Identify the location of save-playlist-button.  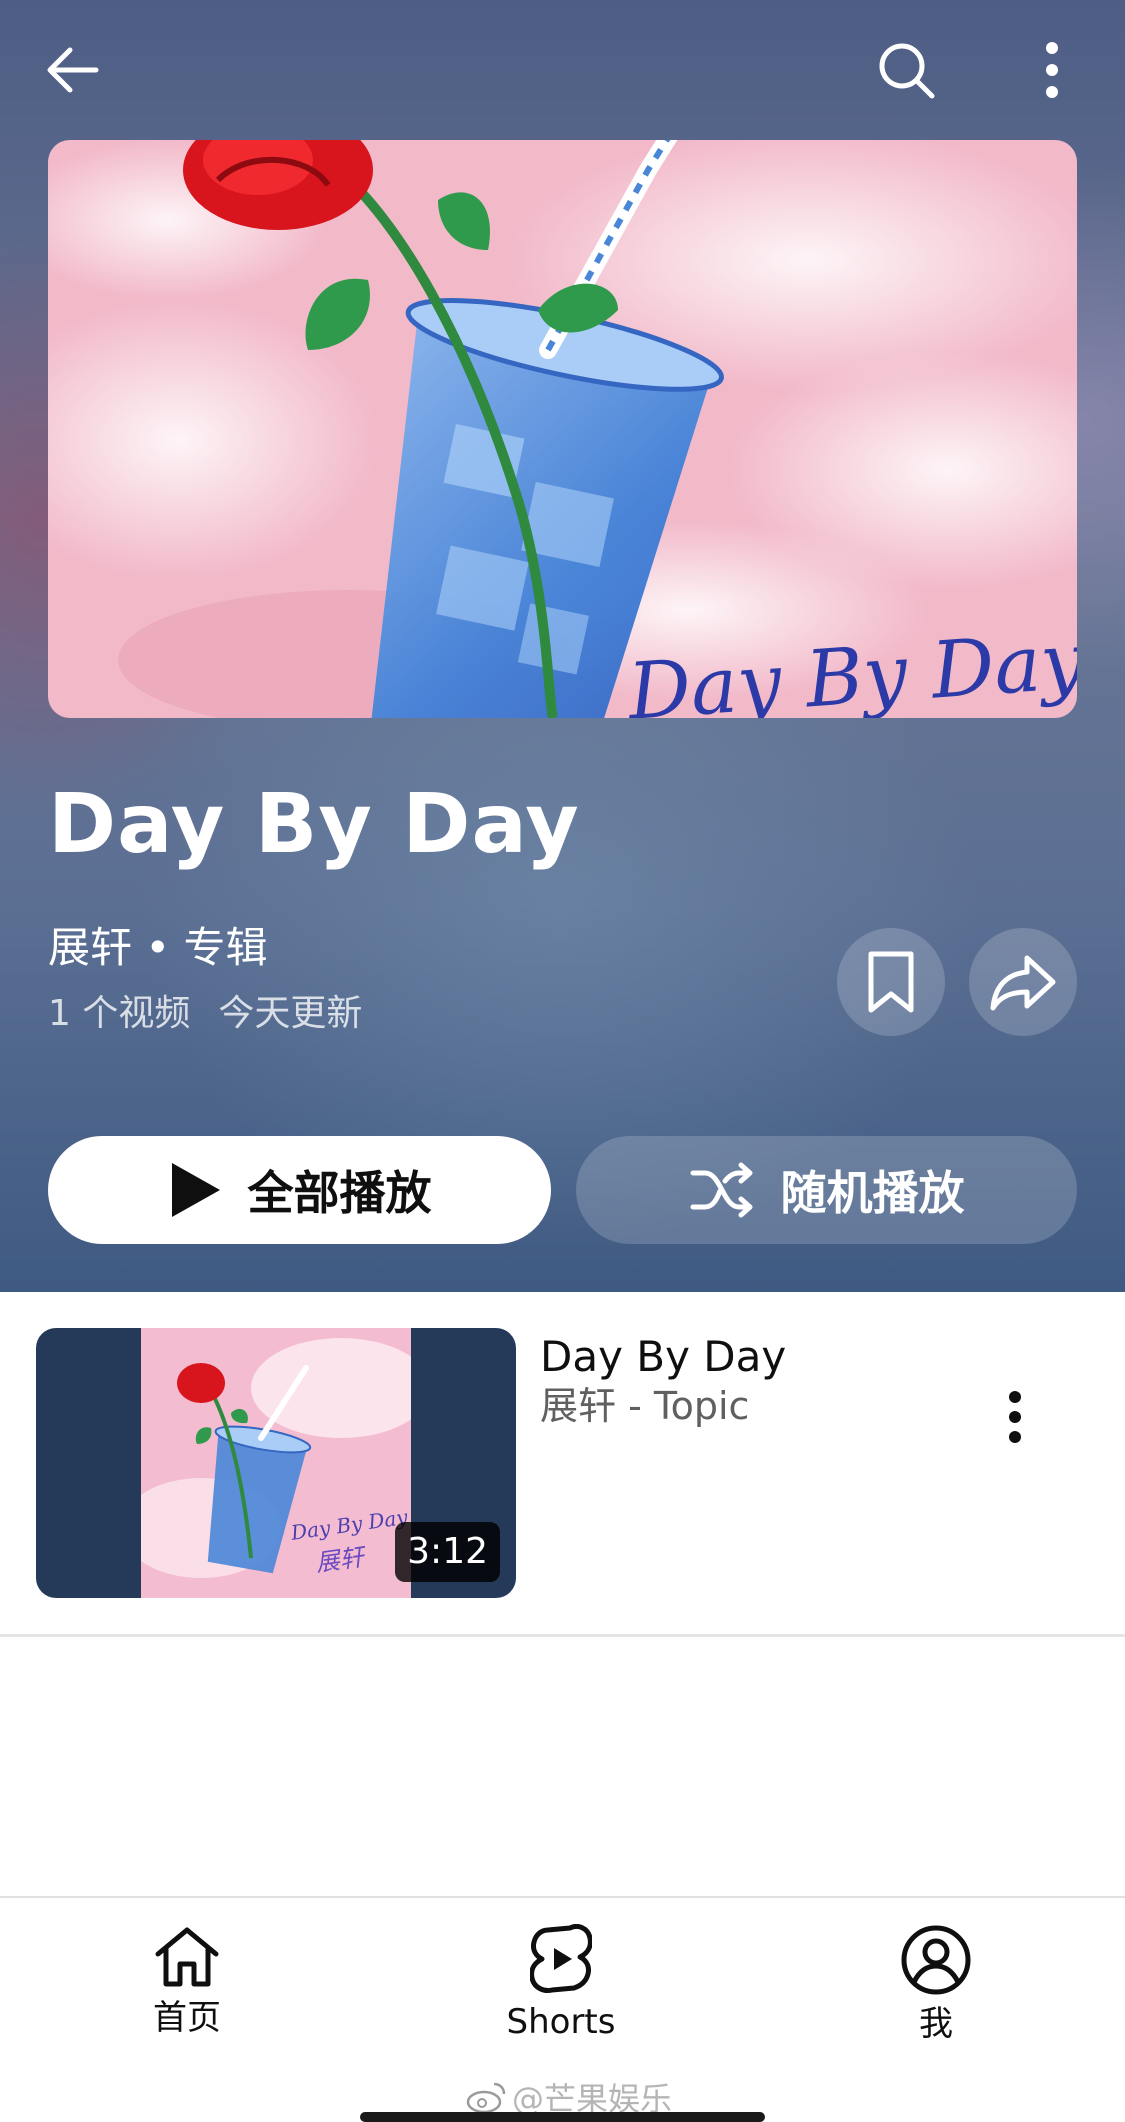
(891, 982).